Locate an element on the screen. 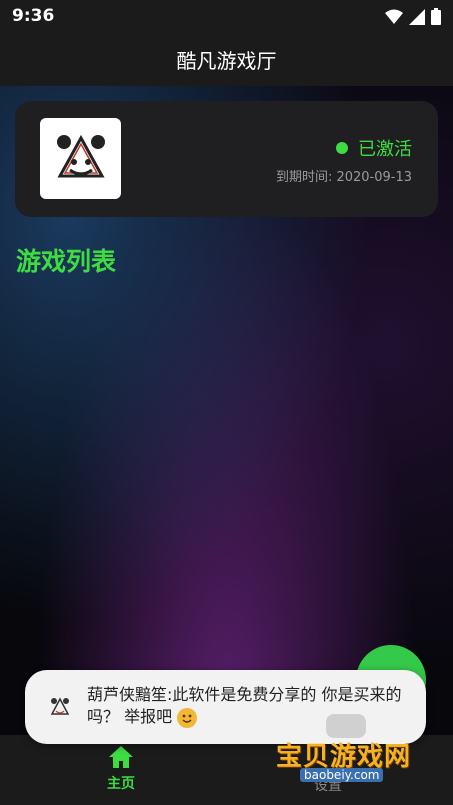 The image size is (453, 805). panda-gamepad-logo-icon is located at coordinates (80, 155).